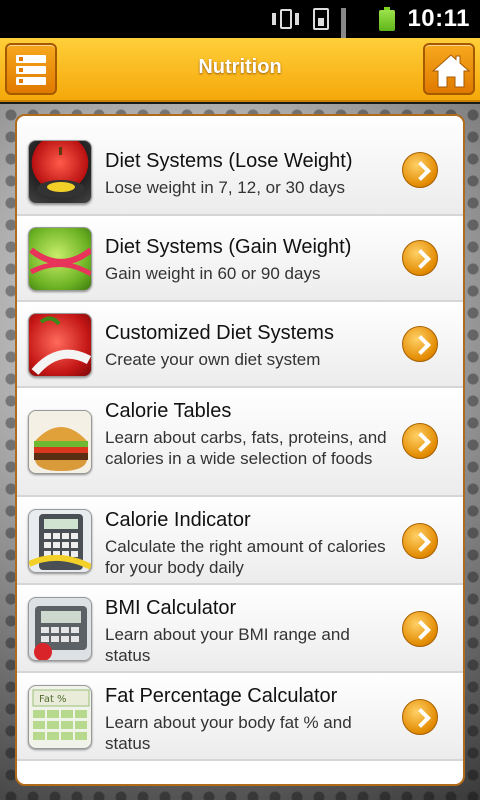  Describe the element at coordinates (321, 19) in the screenshot. I see `sim-icon` at that location.